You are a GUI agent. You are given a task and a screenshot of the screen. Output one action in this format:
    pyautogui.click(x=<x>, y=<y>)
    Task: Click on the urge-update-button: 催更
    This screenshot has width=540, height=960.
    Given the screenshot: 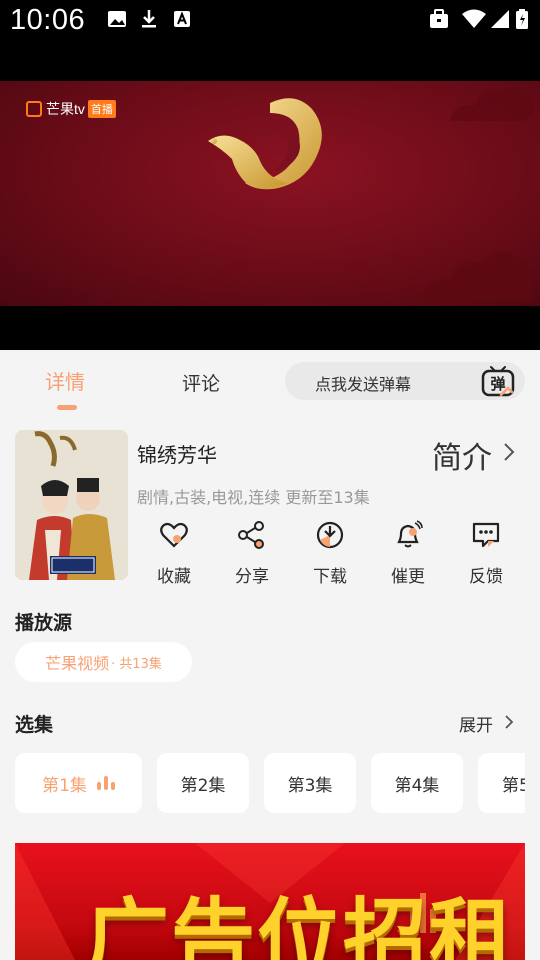 What is the action you would take?
    pyautogui.click(x=408, y=553)
    